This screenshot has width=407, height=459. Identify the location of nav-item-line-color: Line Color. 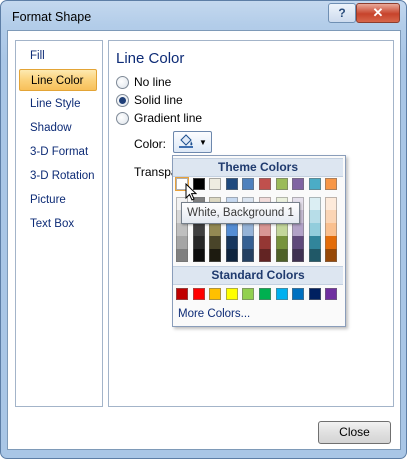
(58, 80).